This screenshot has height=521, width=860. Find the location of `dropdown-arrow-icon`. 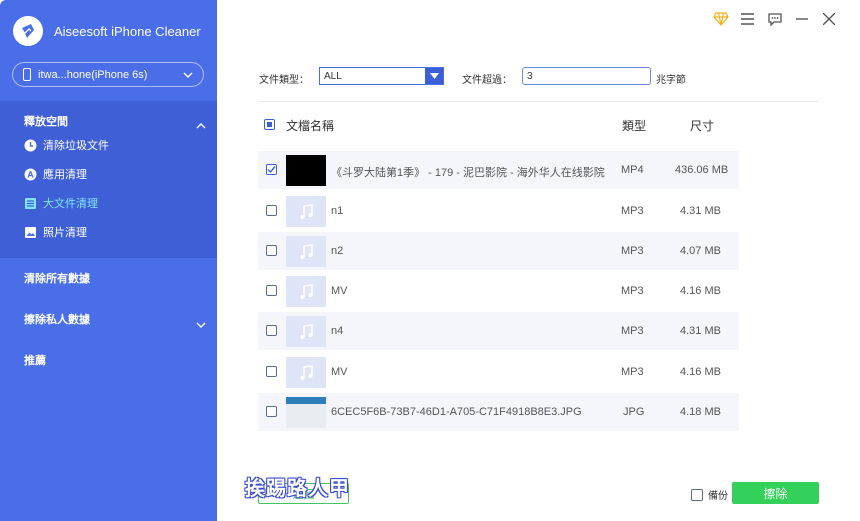

dropdown-arrow-icon is located at coordinates (434, 76).